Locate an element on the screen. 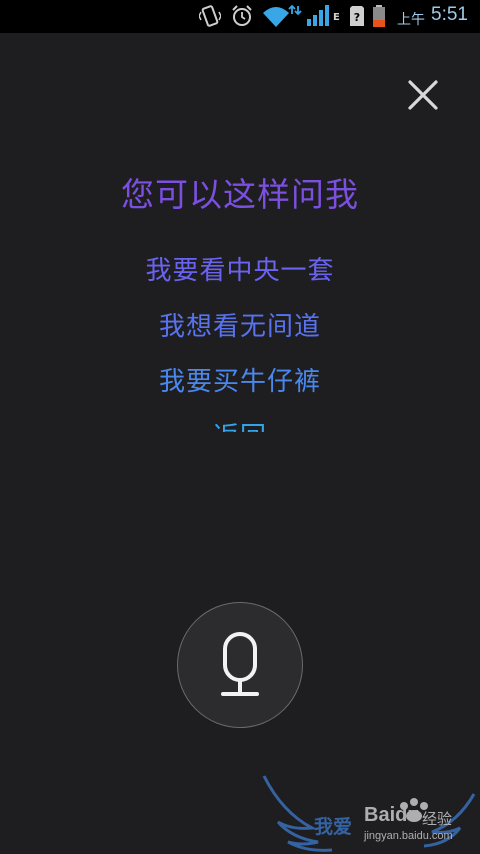  watermark-cn-text: 我爱 is located at coordinates (333, 827).